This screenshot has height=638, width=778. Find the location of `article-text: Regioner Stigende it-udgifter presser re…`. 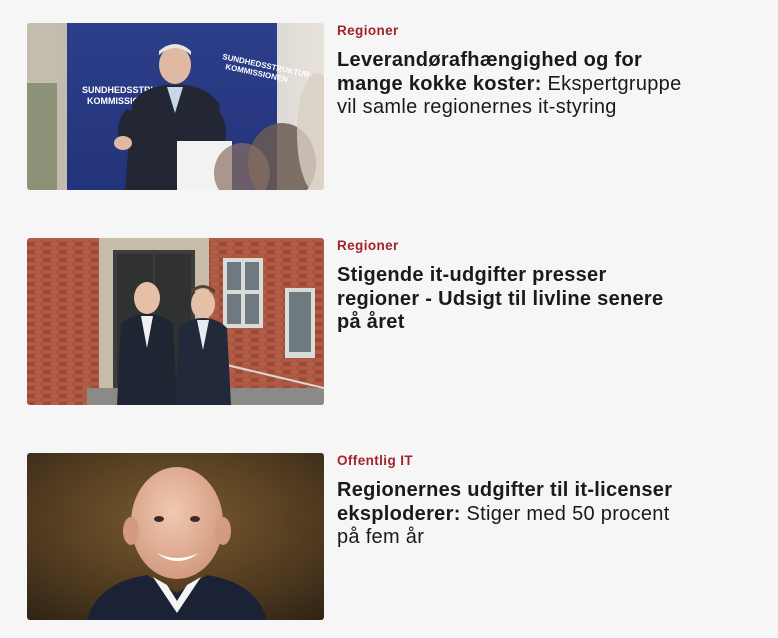

article-text: Regioner Stigende it-udgifter presser re… is located at coordinates (512, 286).